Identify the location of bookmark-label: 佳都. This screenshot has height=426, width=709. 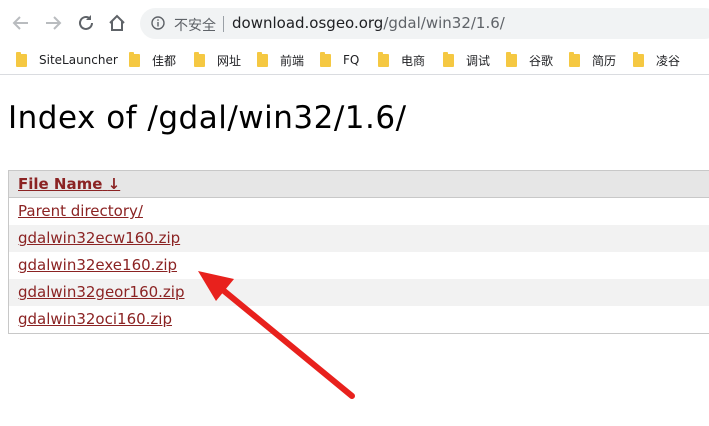
(164, 60).